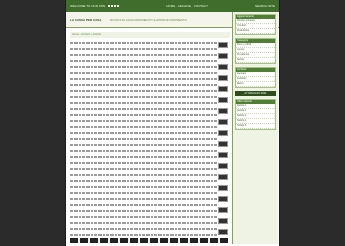 The image size is (345, 246). I want to click on sidebar-link: Notizia 5, so click(255, 126).